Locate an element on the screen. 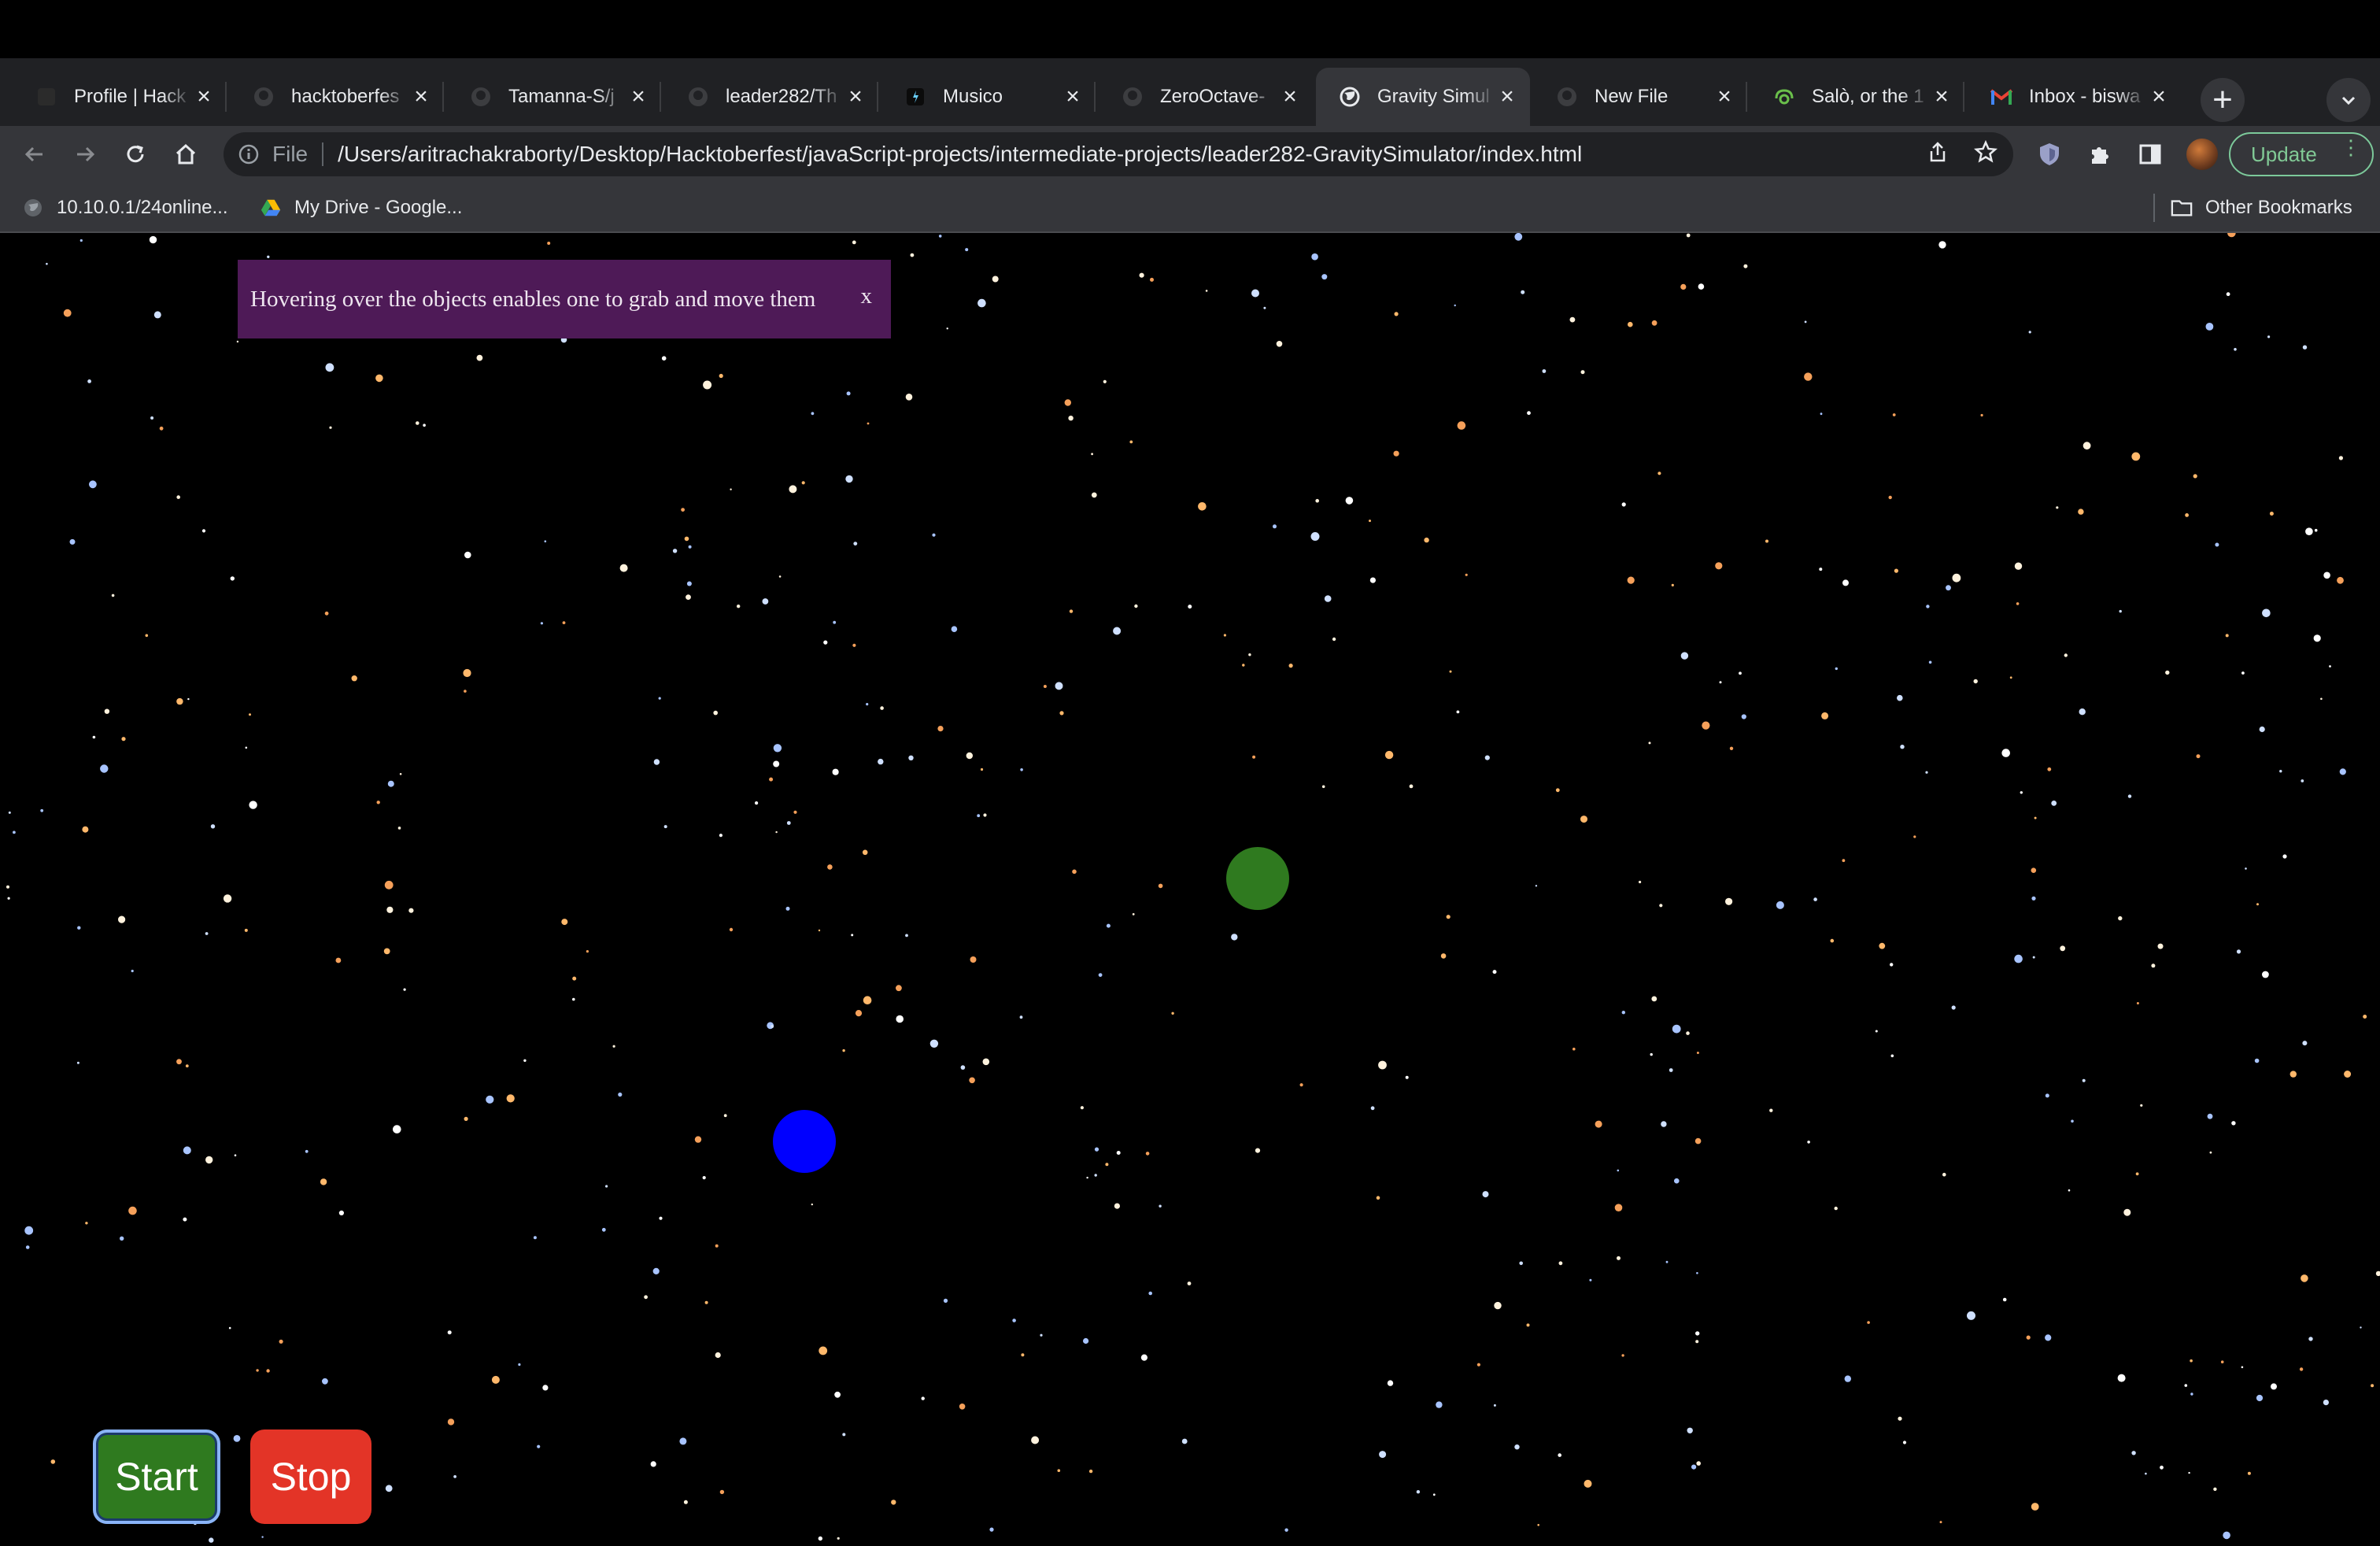  tab-zerooctave: ZeroOctave- × is located at coordinates (1206, 97).